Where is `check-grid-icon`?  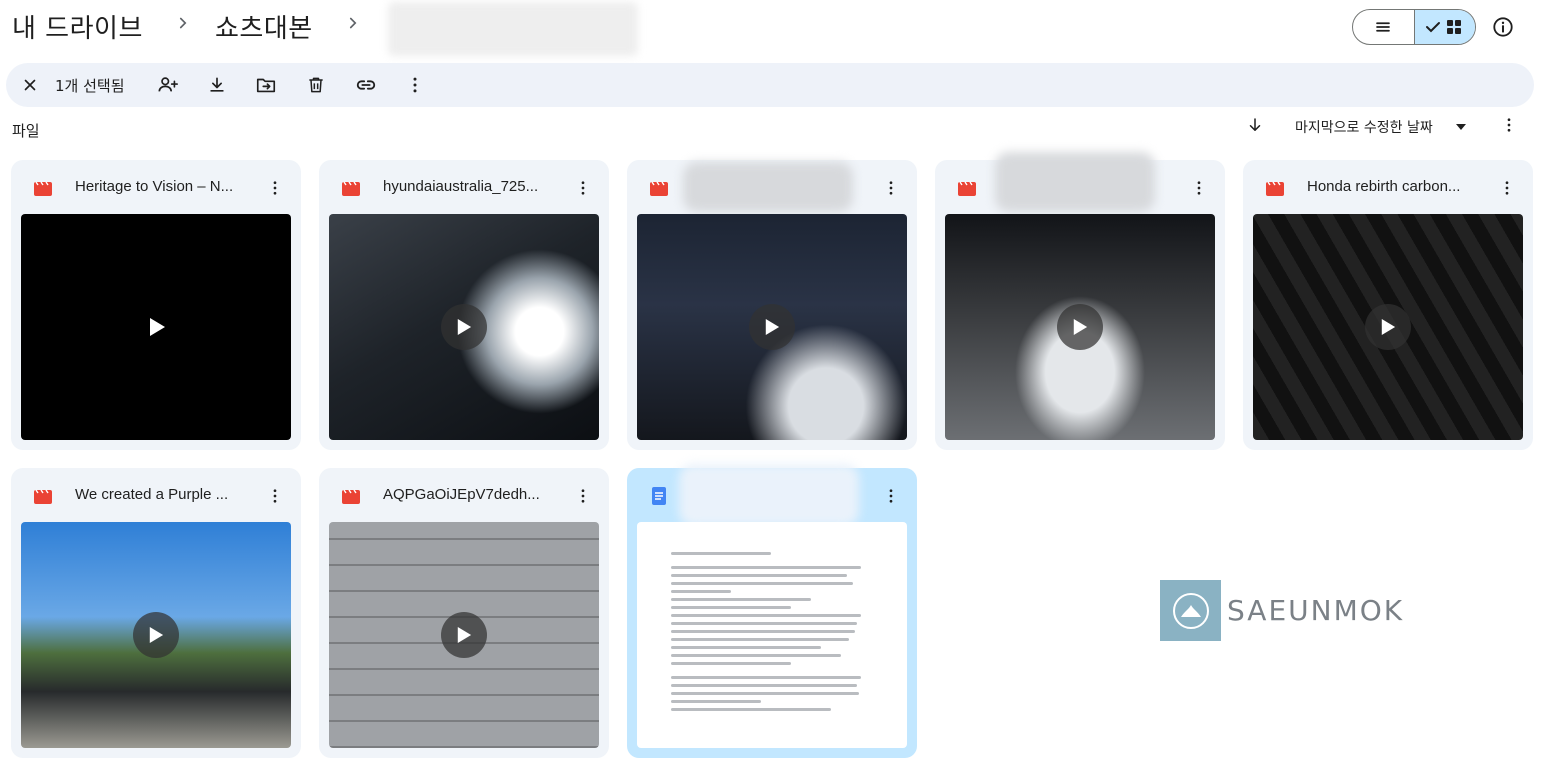 check-grid-icon is located at coordinates (1443, 27).